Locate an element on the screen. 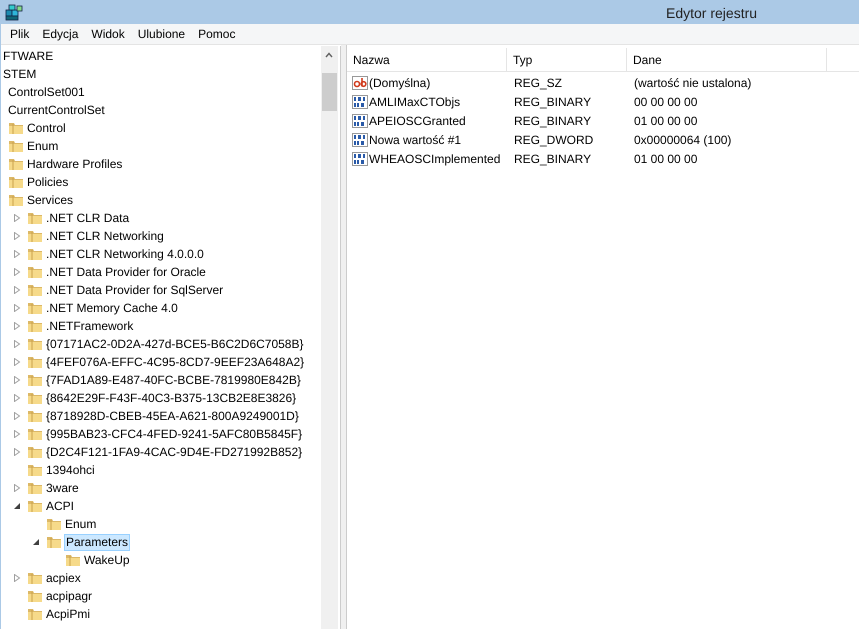  tree-item: ControlSet001 is located at coordinates (46, 92).